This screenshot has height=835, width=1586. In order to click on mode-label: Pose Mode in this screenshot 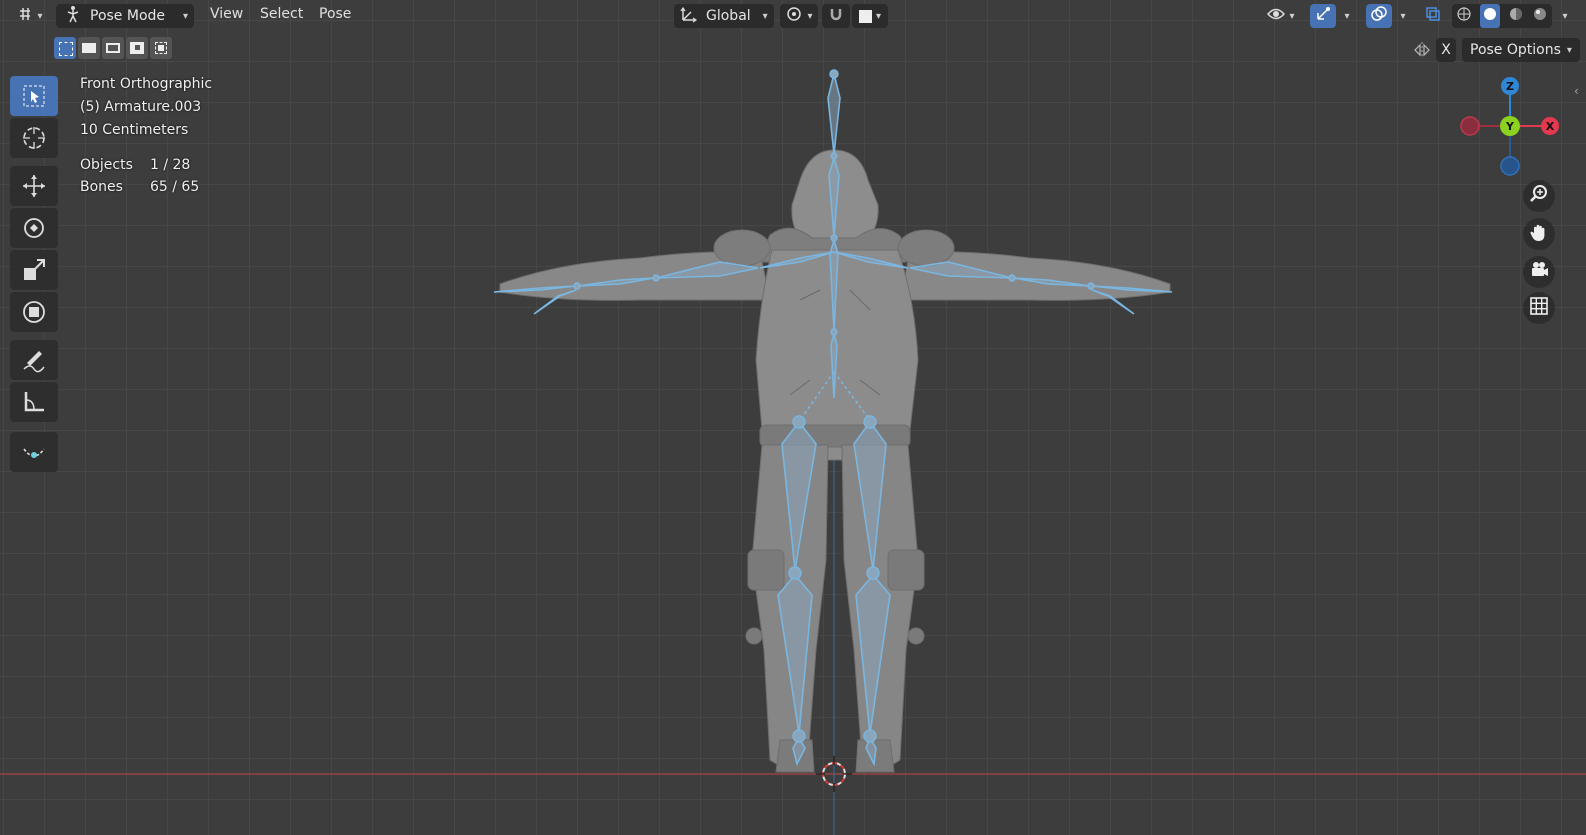, I will do `click(128, 16)`.